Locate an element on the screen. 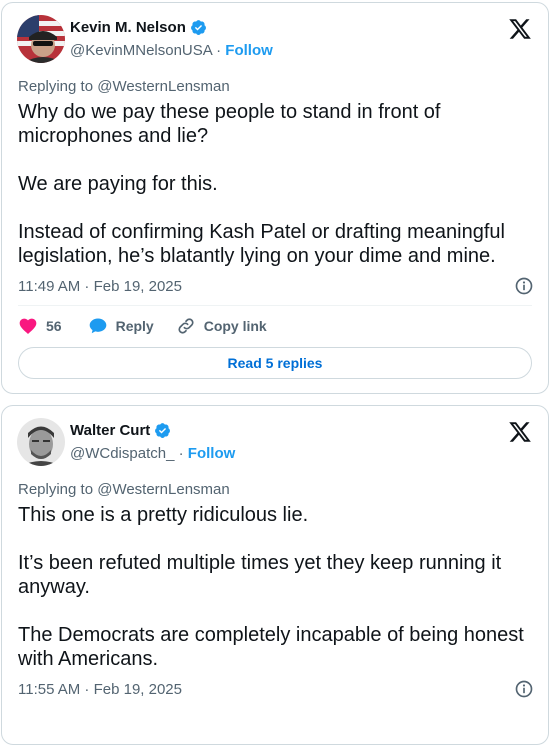 The width and height of the screenshot is (554, 745). timestamp: 11:55 AM · Feb 19, 2025 is located at coordinates (100, 689).